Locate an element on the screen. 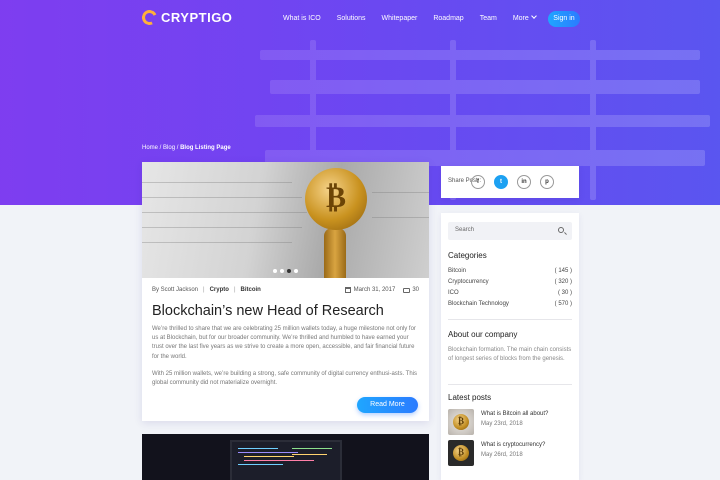 The height and width of the screenshot is (480, 720). latest-post-title: What is cryptocurrency? is located at coordinates (513, 445).